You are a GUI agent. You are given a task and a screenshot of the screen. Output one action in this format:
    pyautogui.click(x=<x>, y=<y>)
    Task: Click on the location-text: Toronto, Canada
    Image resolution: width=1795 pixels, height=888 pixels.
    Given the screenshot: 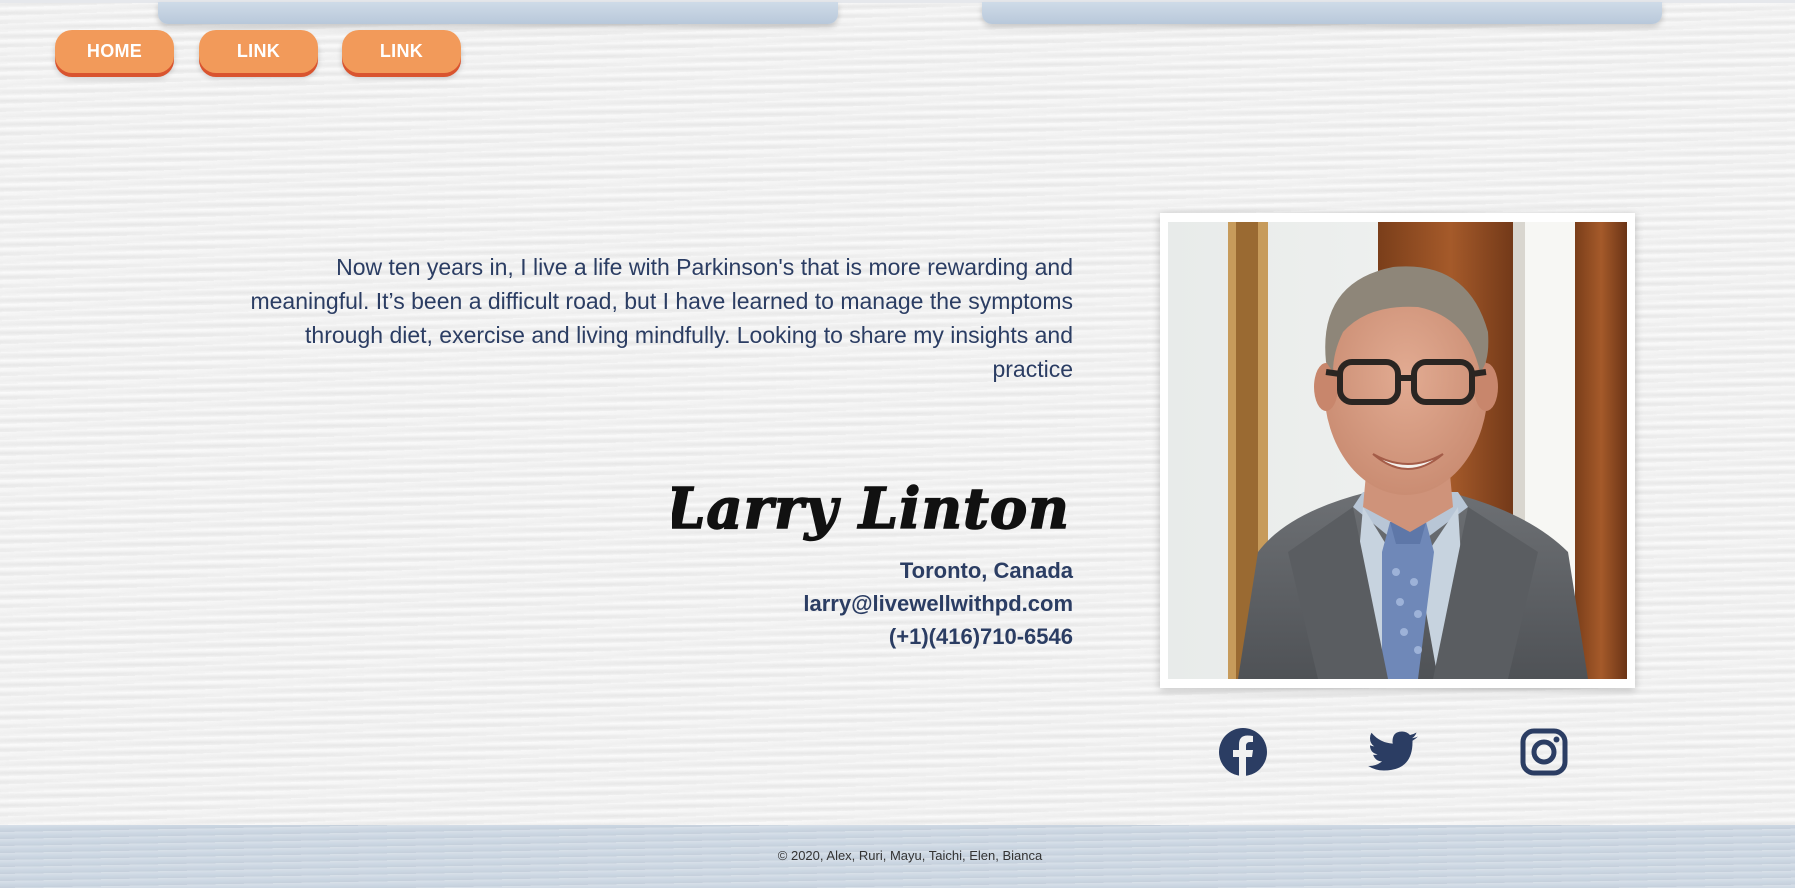 What is the action you would take?
    pyautogui.click(x=986, y=570)
    